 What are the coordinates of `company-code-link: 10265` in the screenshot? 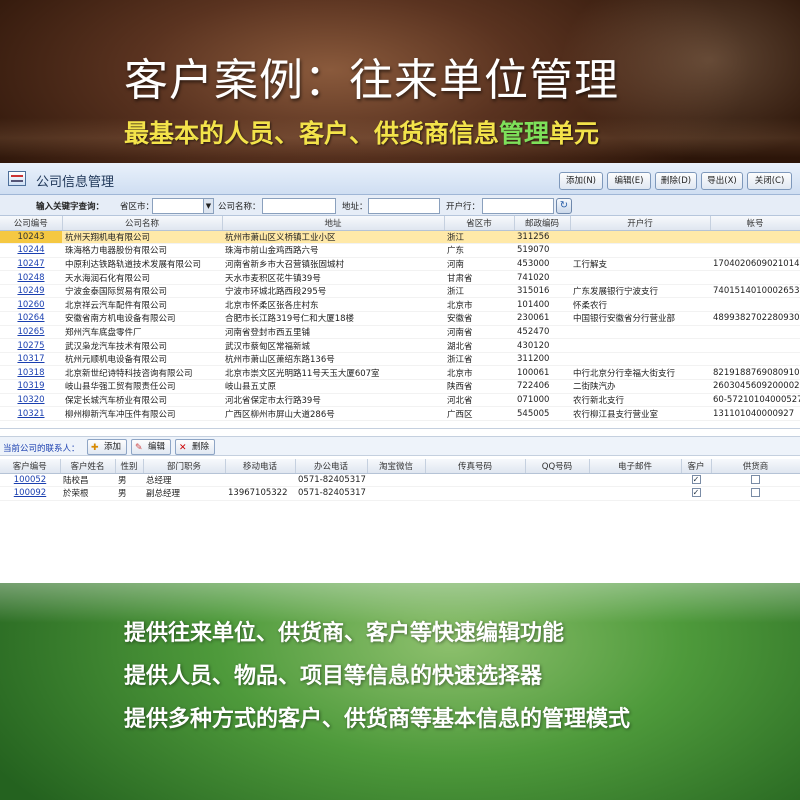 It's located at (31, 332).